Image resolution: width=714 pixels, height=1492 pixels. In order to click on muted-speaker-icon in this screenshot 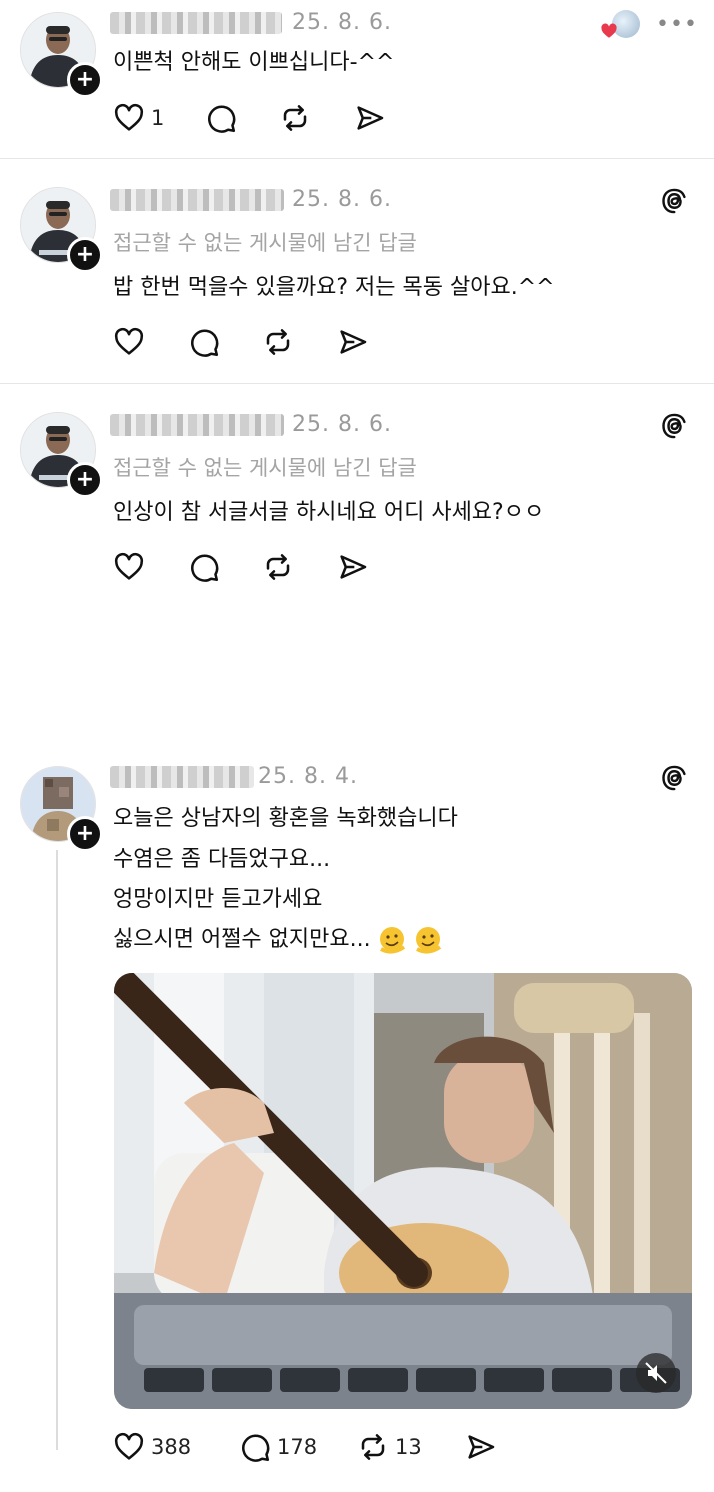, I will do `click(656, 1373)`.